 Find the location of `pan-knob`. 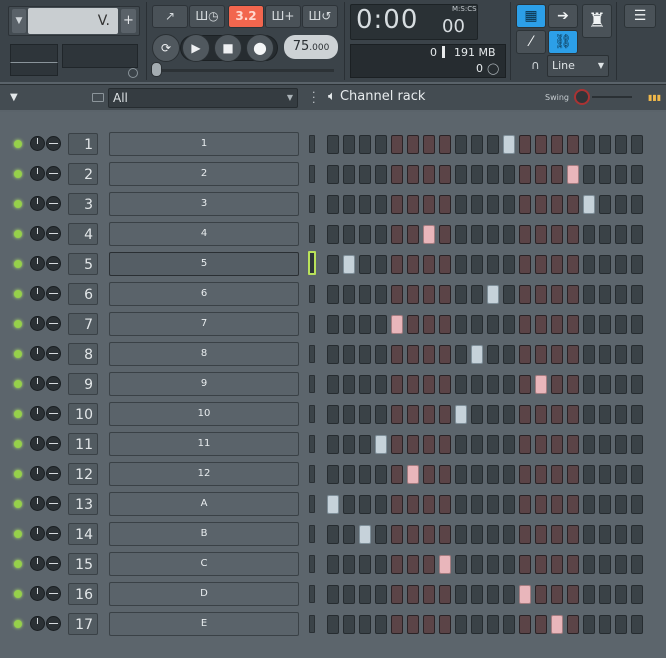

pan-knob is located at coordinates (53, 533).